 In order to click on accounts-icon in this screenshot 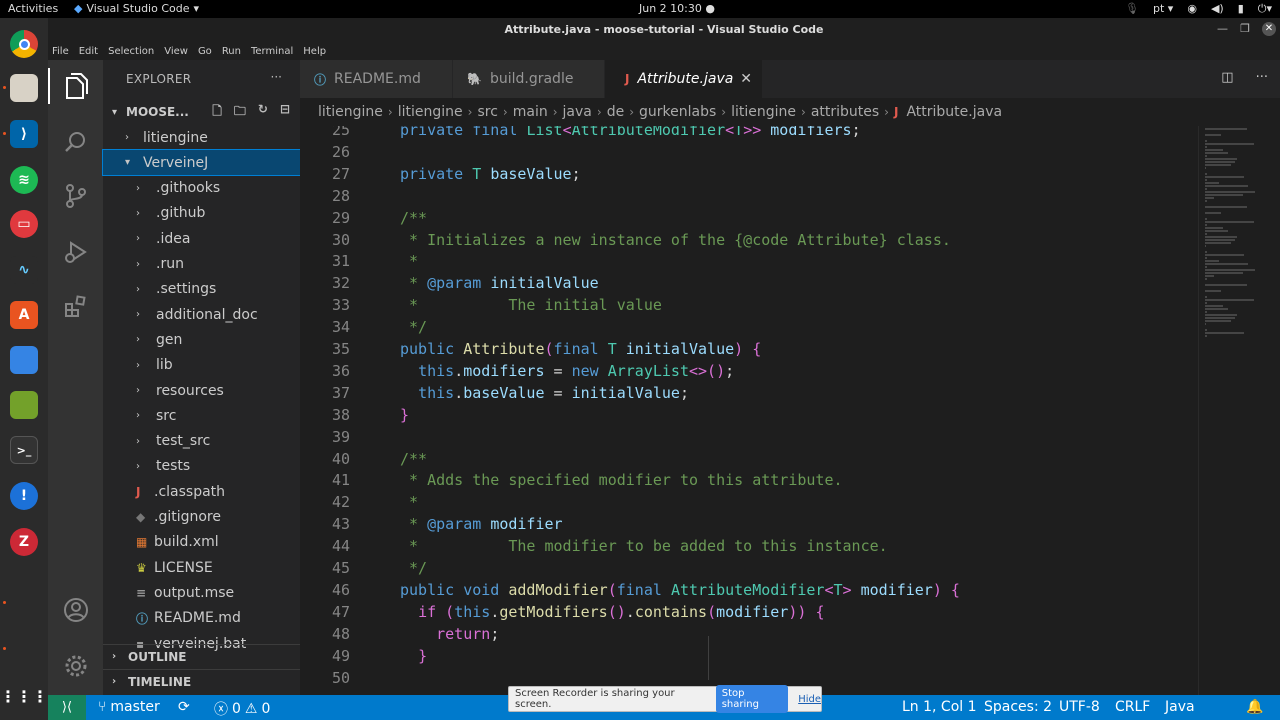, I will do `click(76, 610)`.